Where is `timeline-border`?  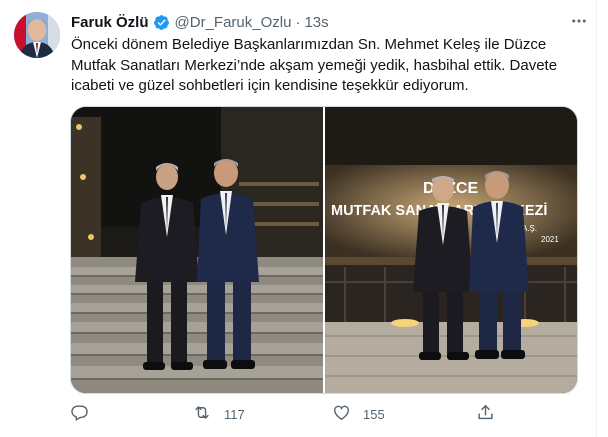 timeline-border is located at coordinates (596, 218).